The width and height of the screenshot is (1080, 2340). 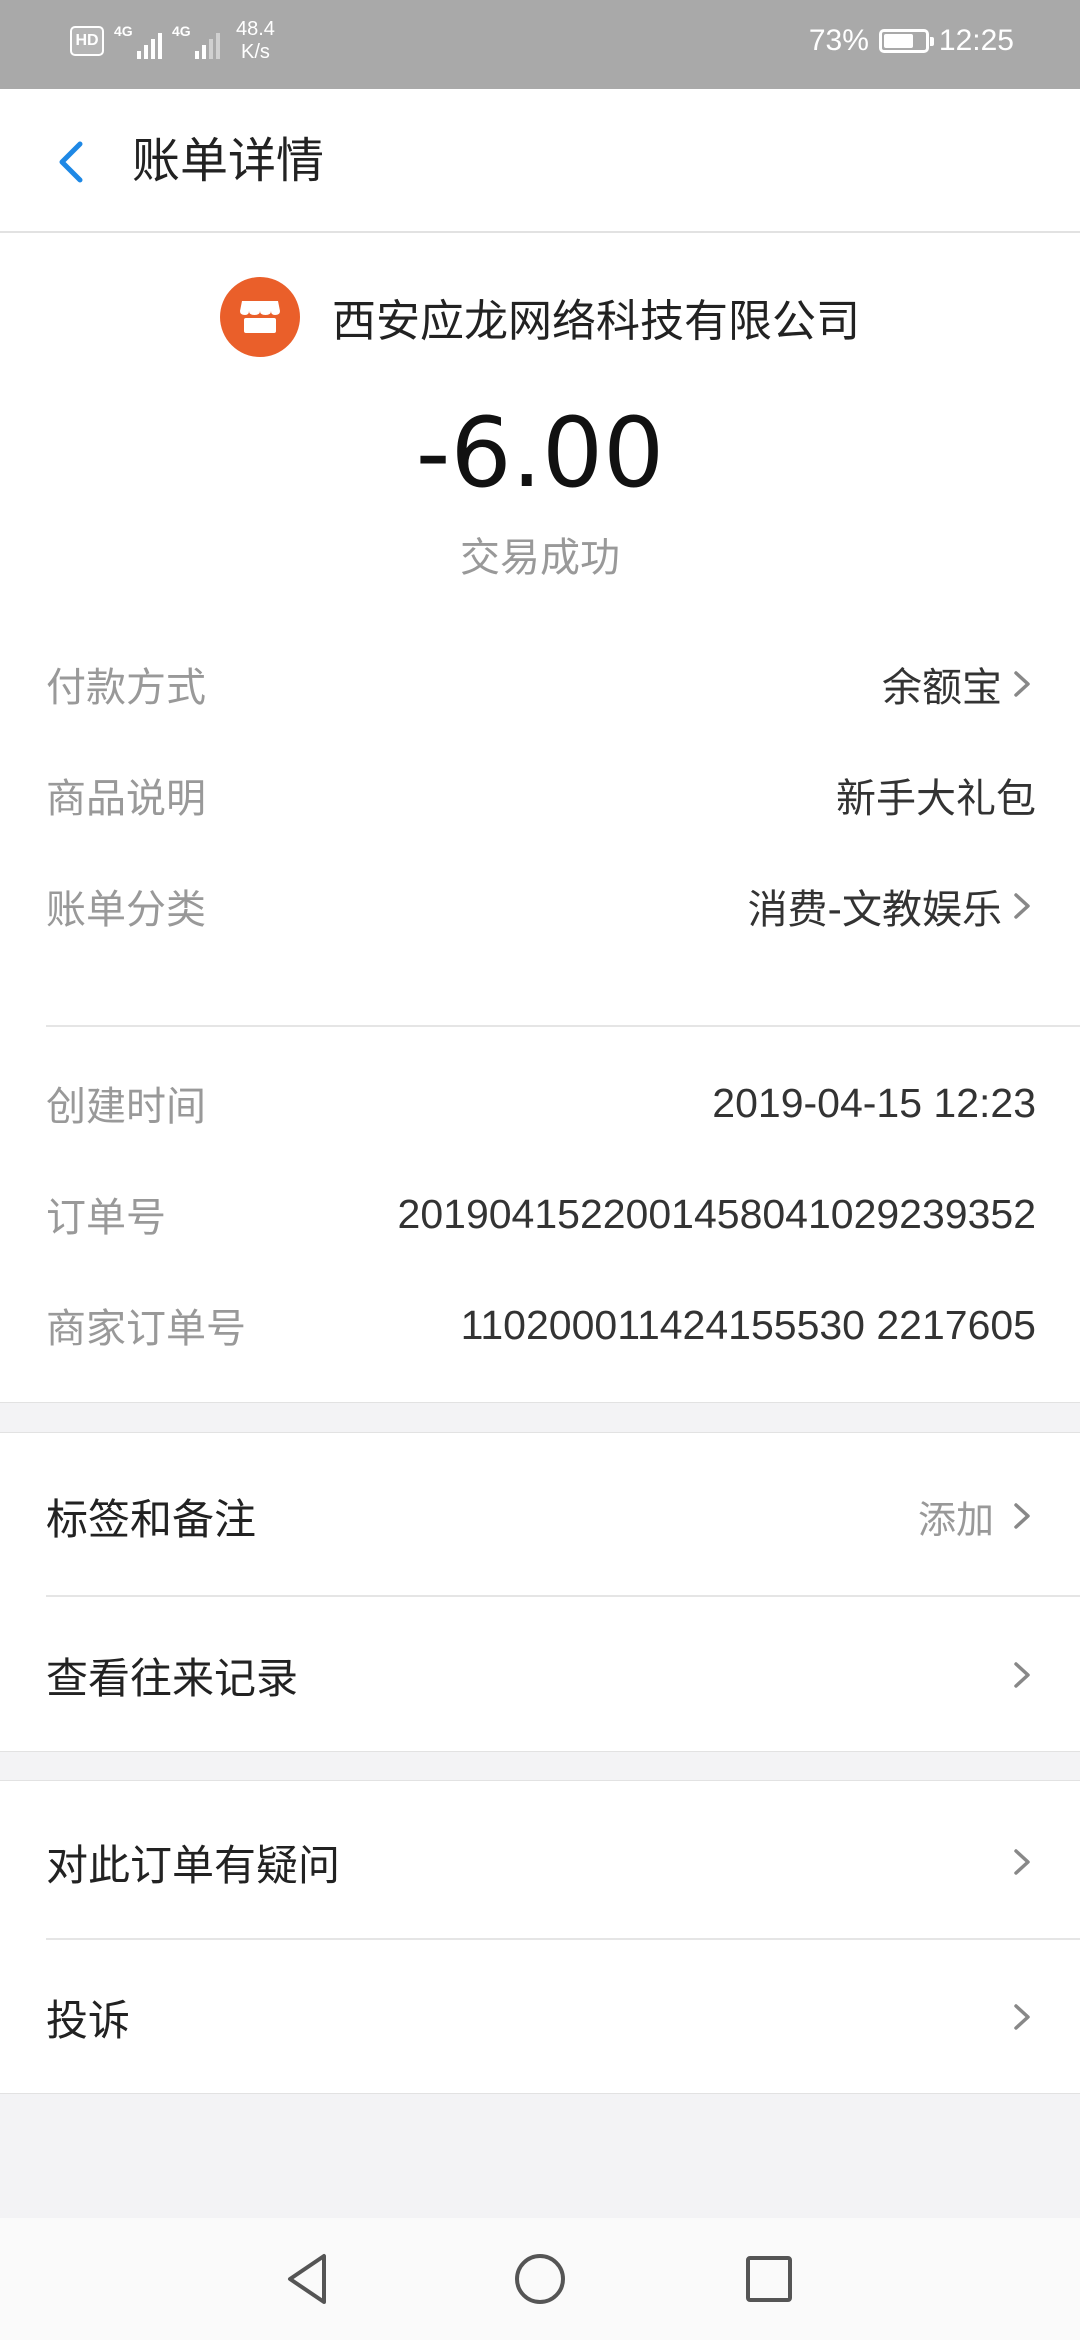 What do you see at coordinates (541, 684) in the screenshot?
I see `detail-row-payment-method: 付款方式 余额宝` at bounding box center [541, 684].